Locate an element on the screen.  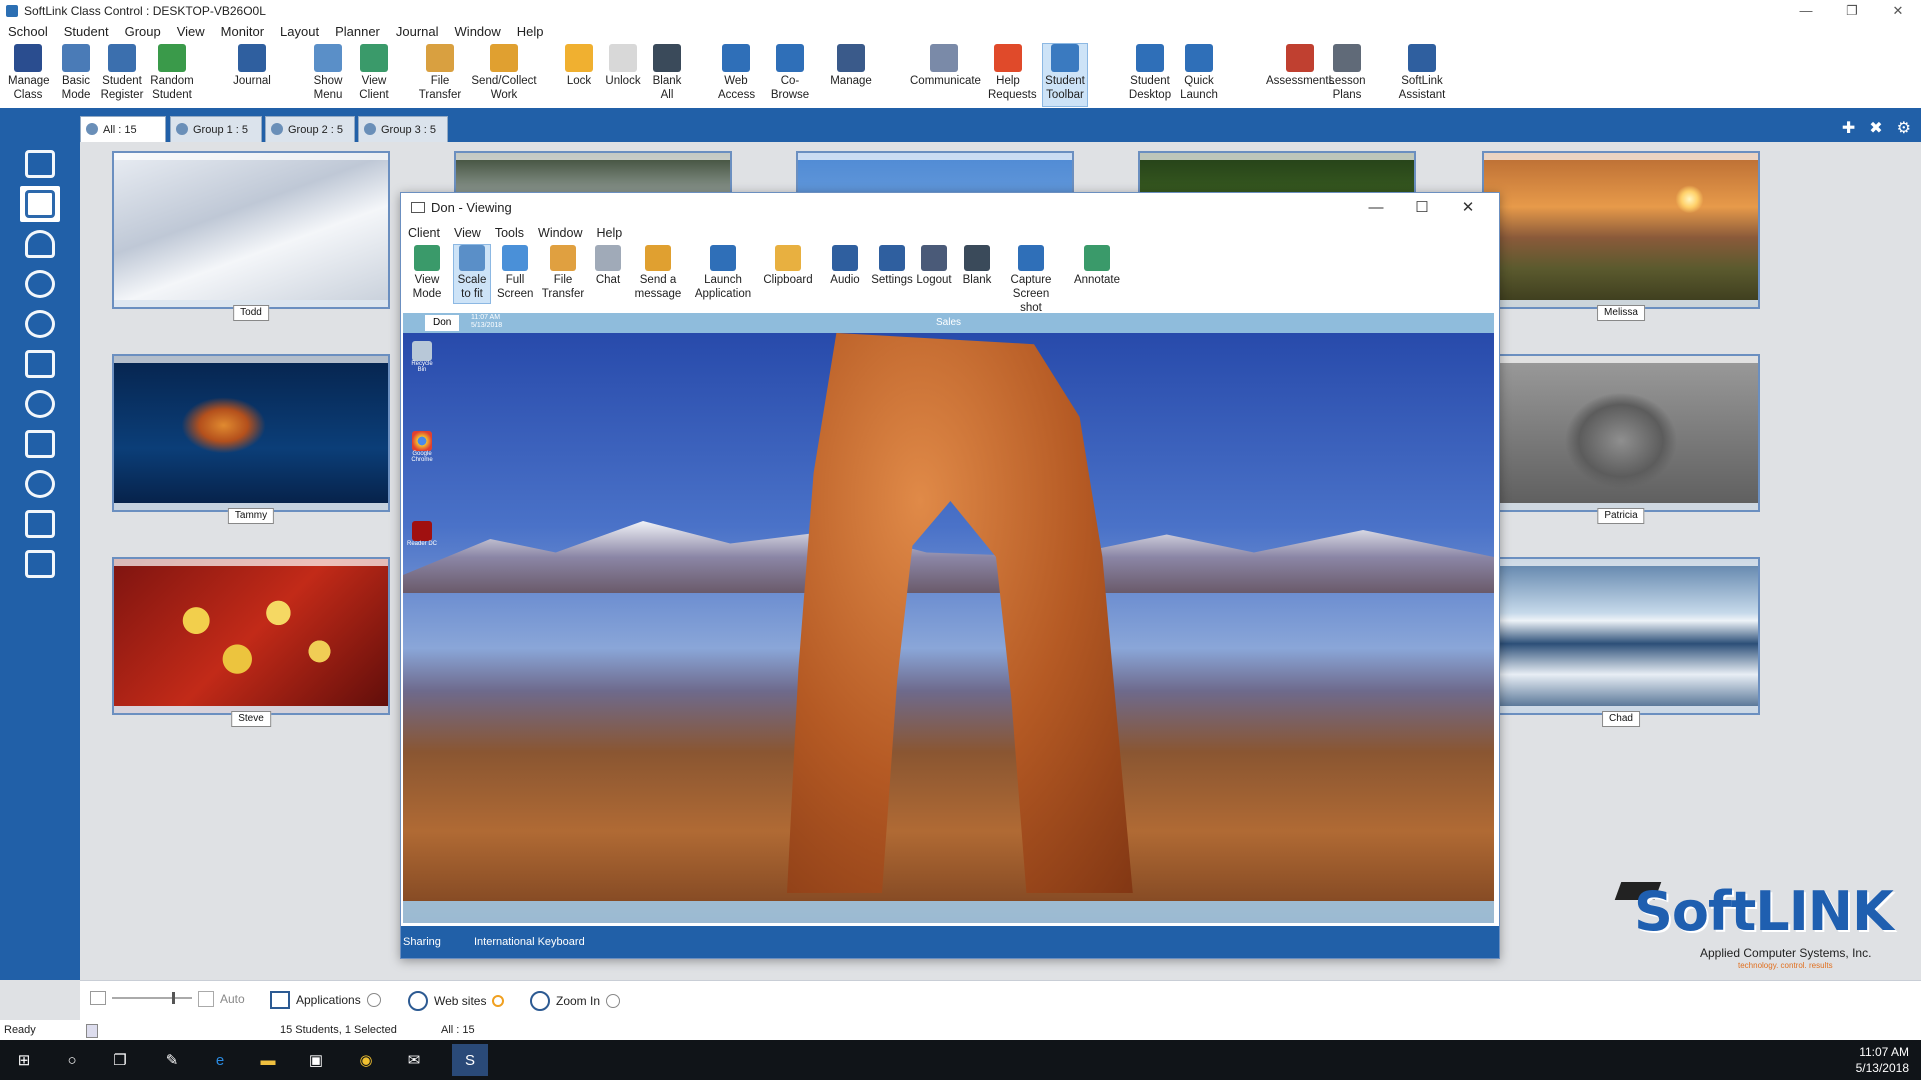
viewer-file-transfer-button: File Transfer is located at coordinates (563, 273).